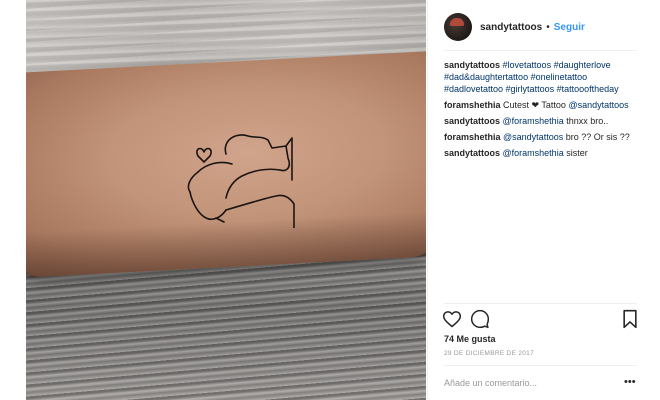 Image resolution: width=660 pixels, height=400 pixels. What do you see at coordinates (480, 319) in the screenshot?
I see `comment-icon` at bounding box center [480, 319].